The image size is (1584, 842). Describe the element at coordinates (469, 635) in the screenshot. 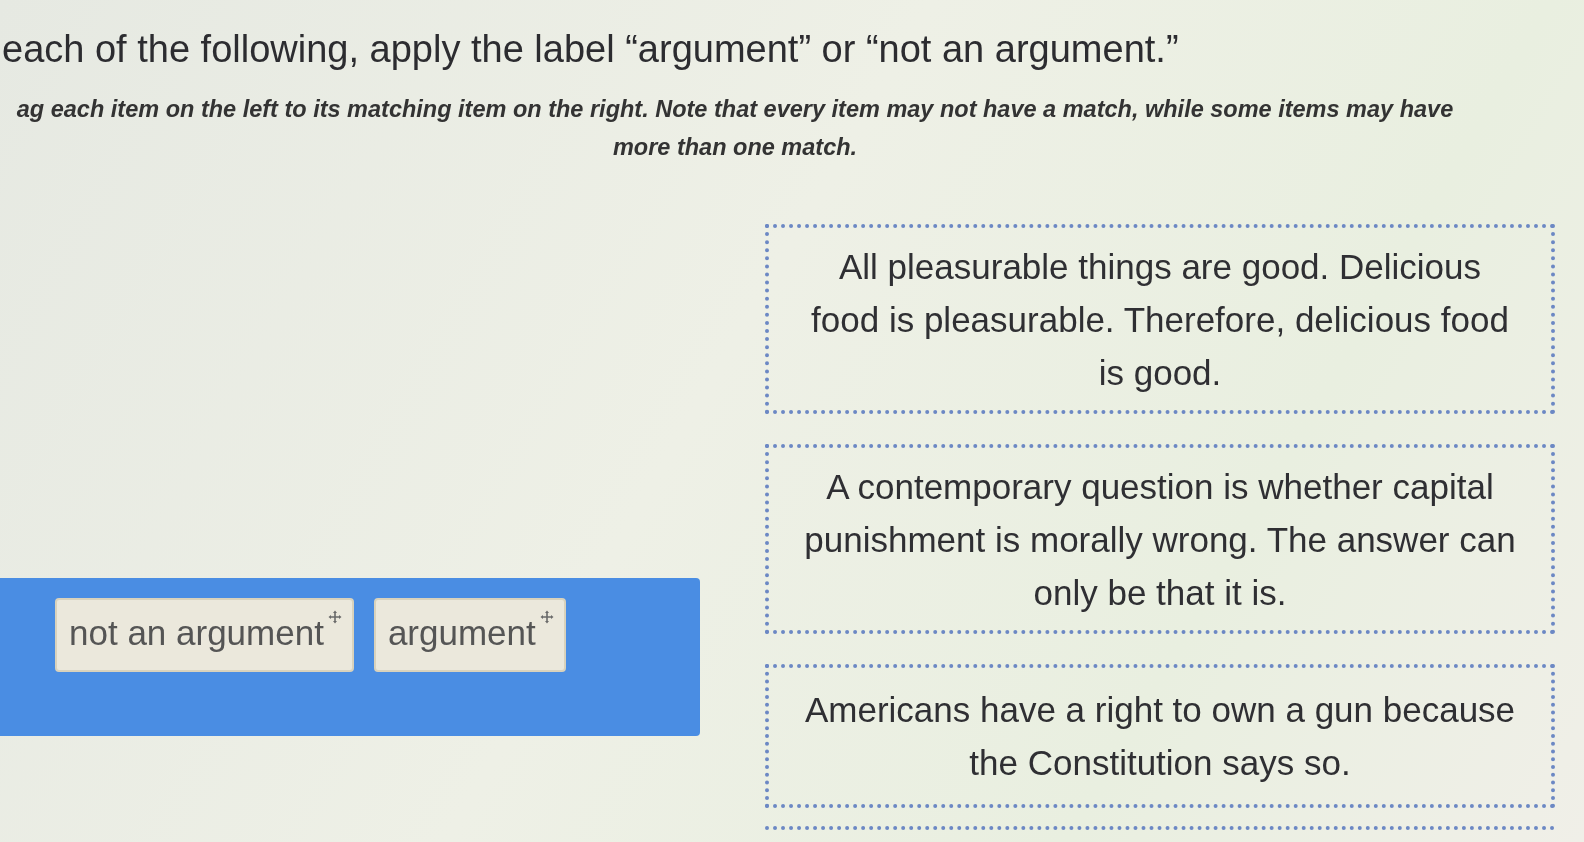

I see `draggable-choice: argument` at that location.